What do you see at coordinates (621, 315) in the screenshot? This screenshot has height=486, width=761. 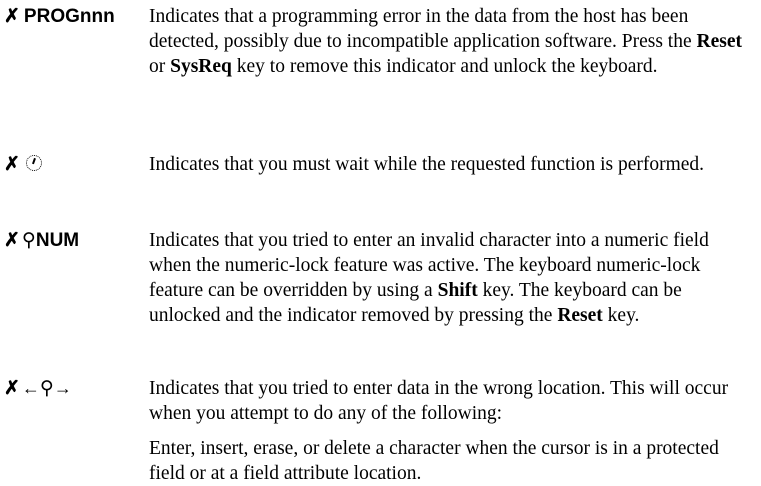 I see `text: key.` at bounding box center [621, 315].